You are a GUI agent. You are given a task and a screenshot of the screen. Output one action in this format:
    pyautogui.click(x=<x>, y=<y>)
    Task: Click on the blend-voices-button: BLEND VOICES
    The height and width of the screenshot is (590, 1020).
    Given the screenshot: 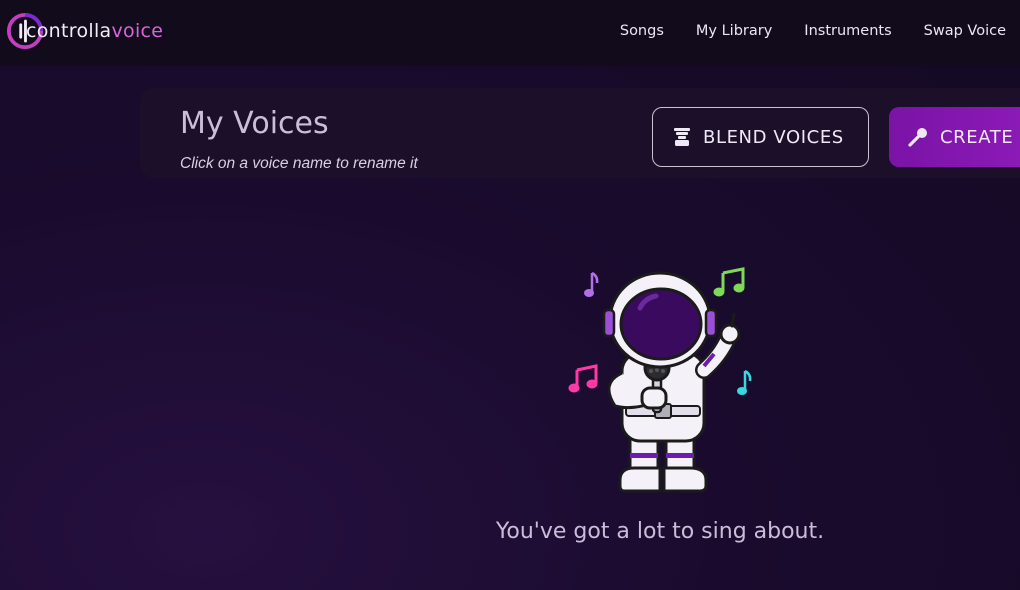 What is the action you would take?
    pyautogui.click(x=760, y=137)
    